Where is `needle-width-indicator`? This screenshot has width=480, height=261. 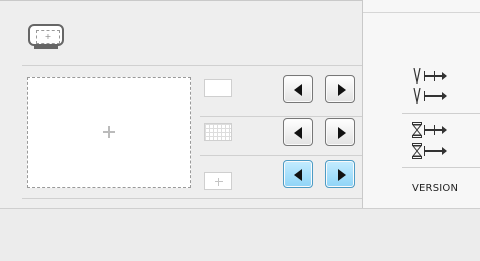 needle-width-indicator is located at coordinates (442, 76).